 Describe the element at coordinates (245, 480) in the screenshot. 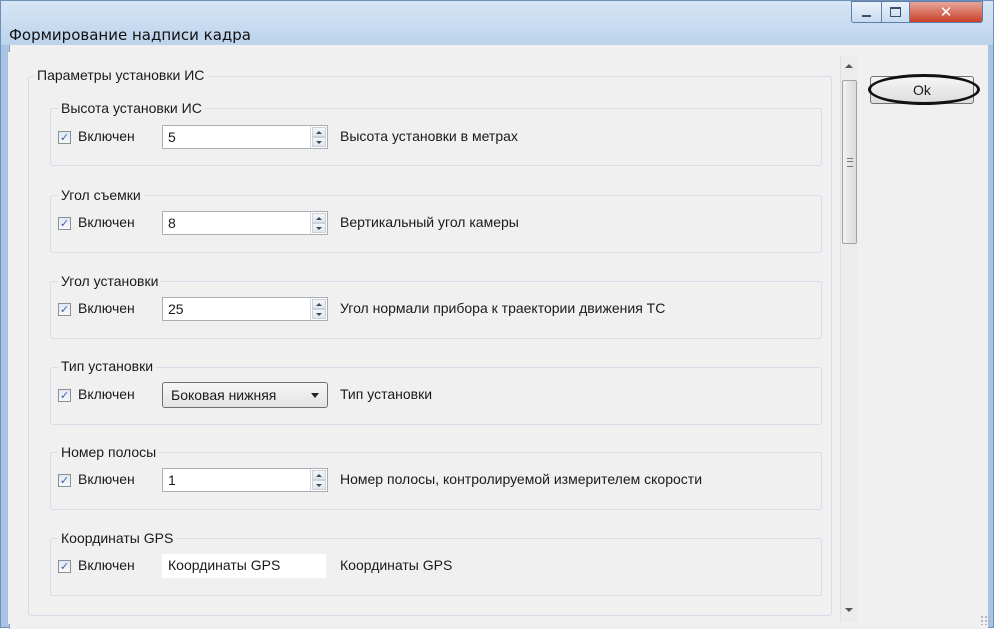

I see `section-lane-spinbox: 1` at that location.